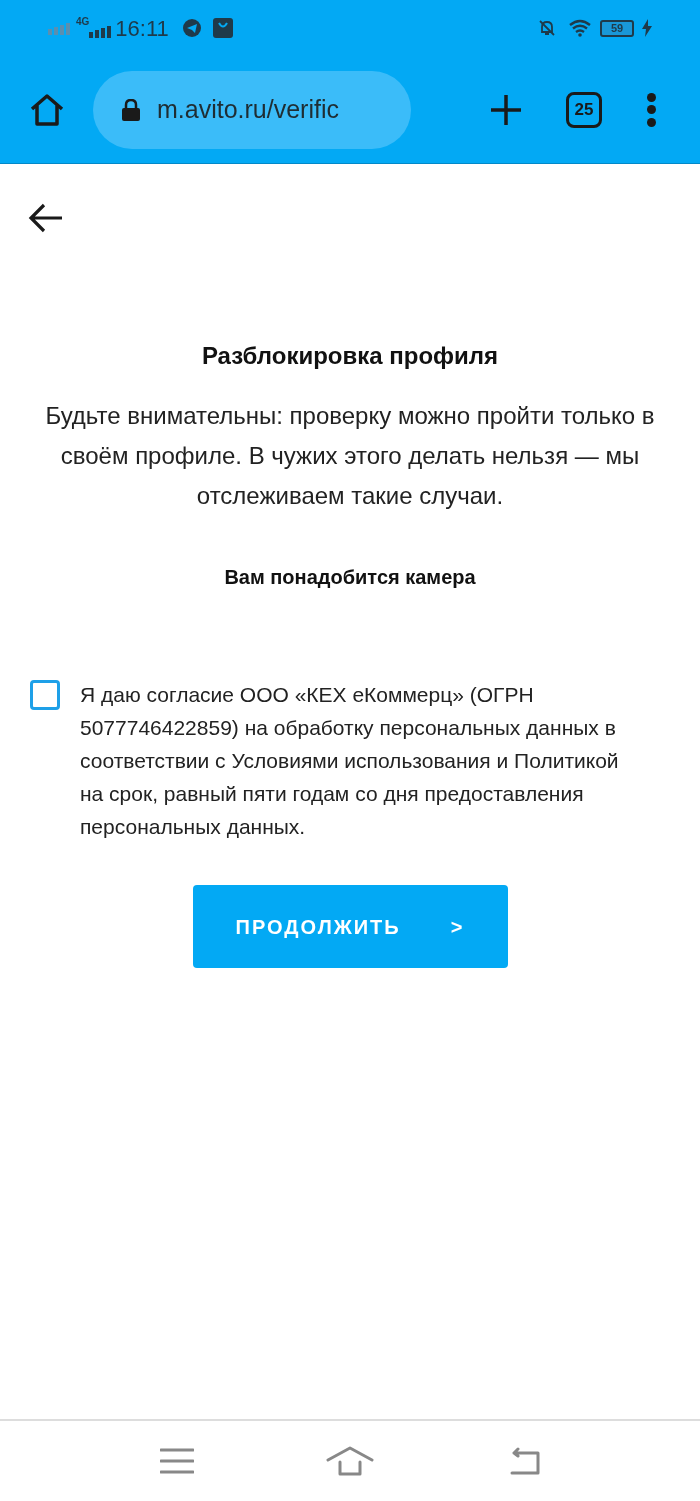  Describe the element at coordinates (350, 356) in the screenshot. I see `page-title: Разблокировка профиля` at that location.